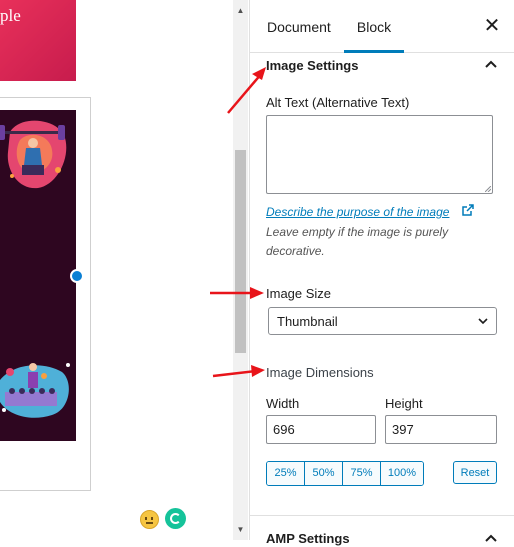 The width and height of the screenshot is (514, 547). Describe the element at coordinates (441, 429) in the screenshot. I see `height-input` at that location.